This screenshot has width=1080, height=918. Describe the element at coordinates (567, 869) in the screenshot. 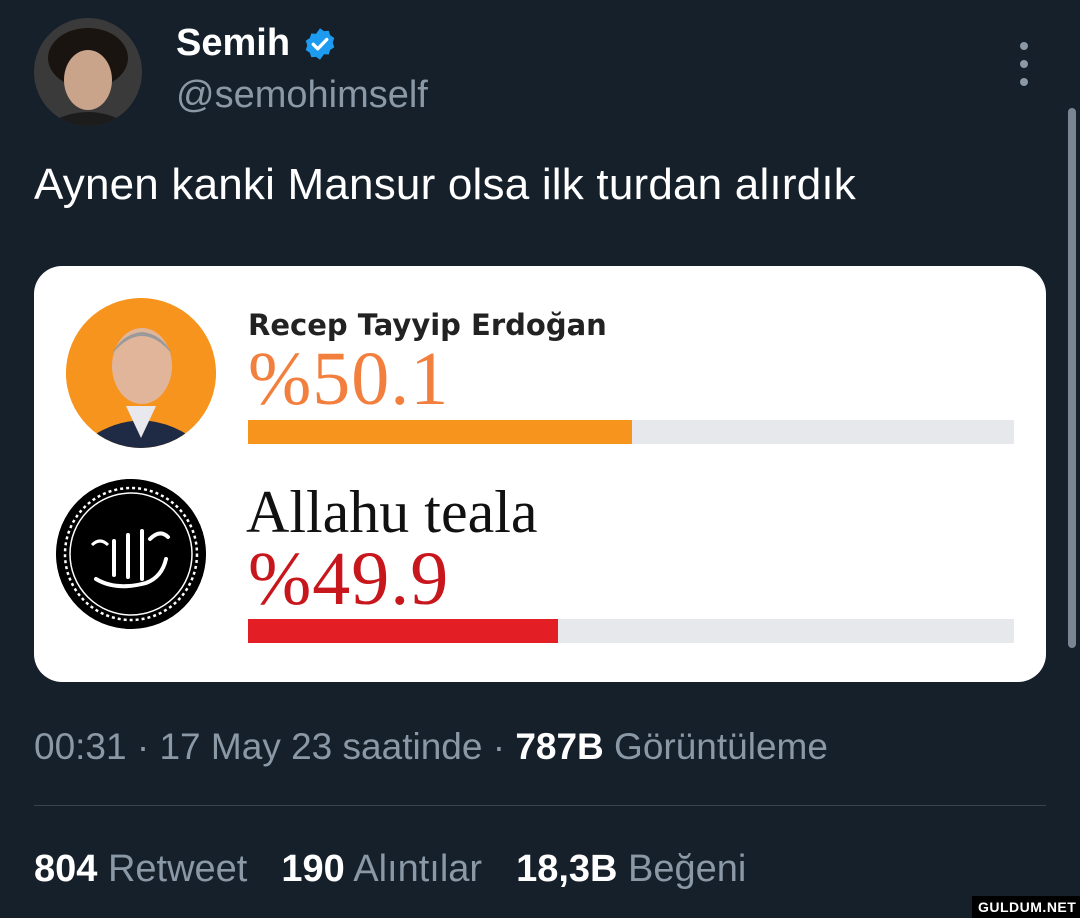

I see `likes-count: 18,3B` at that location.